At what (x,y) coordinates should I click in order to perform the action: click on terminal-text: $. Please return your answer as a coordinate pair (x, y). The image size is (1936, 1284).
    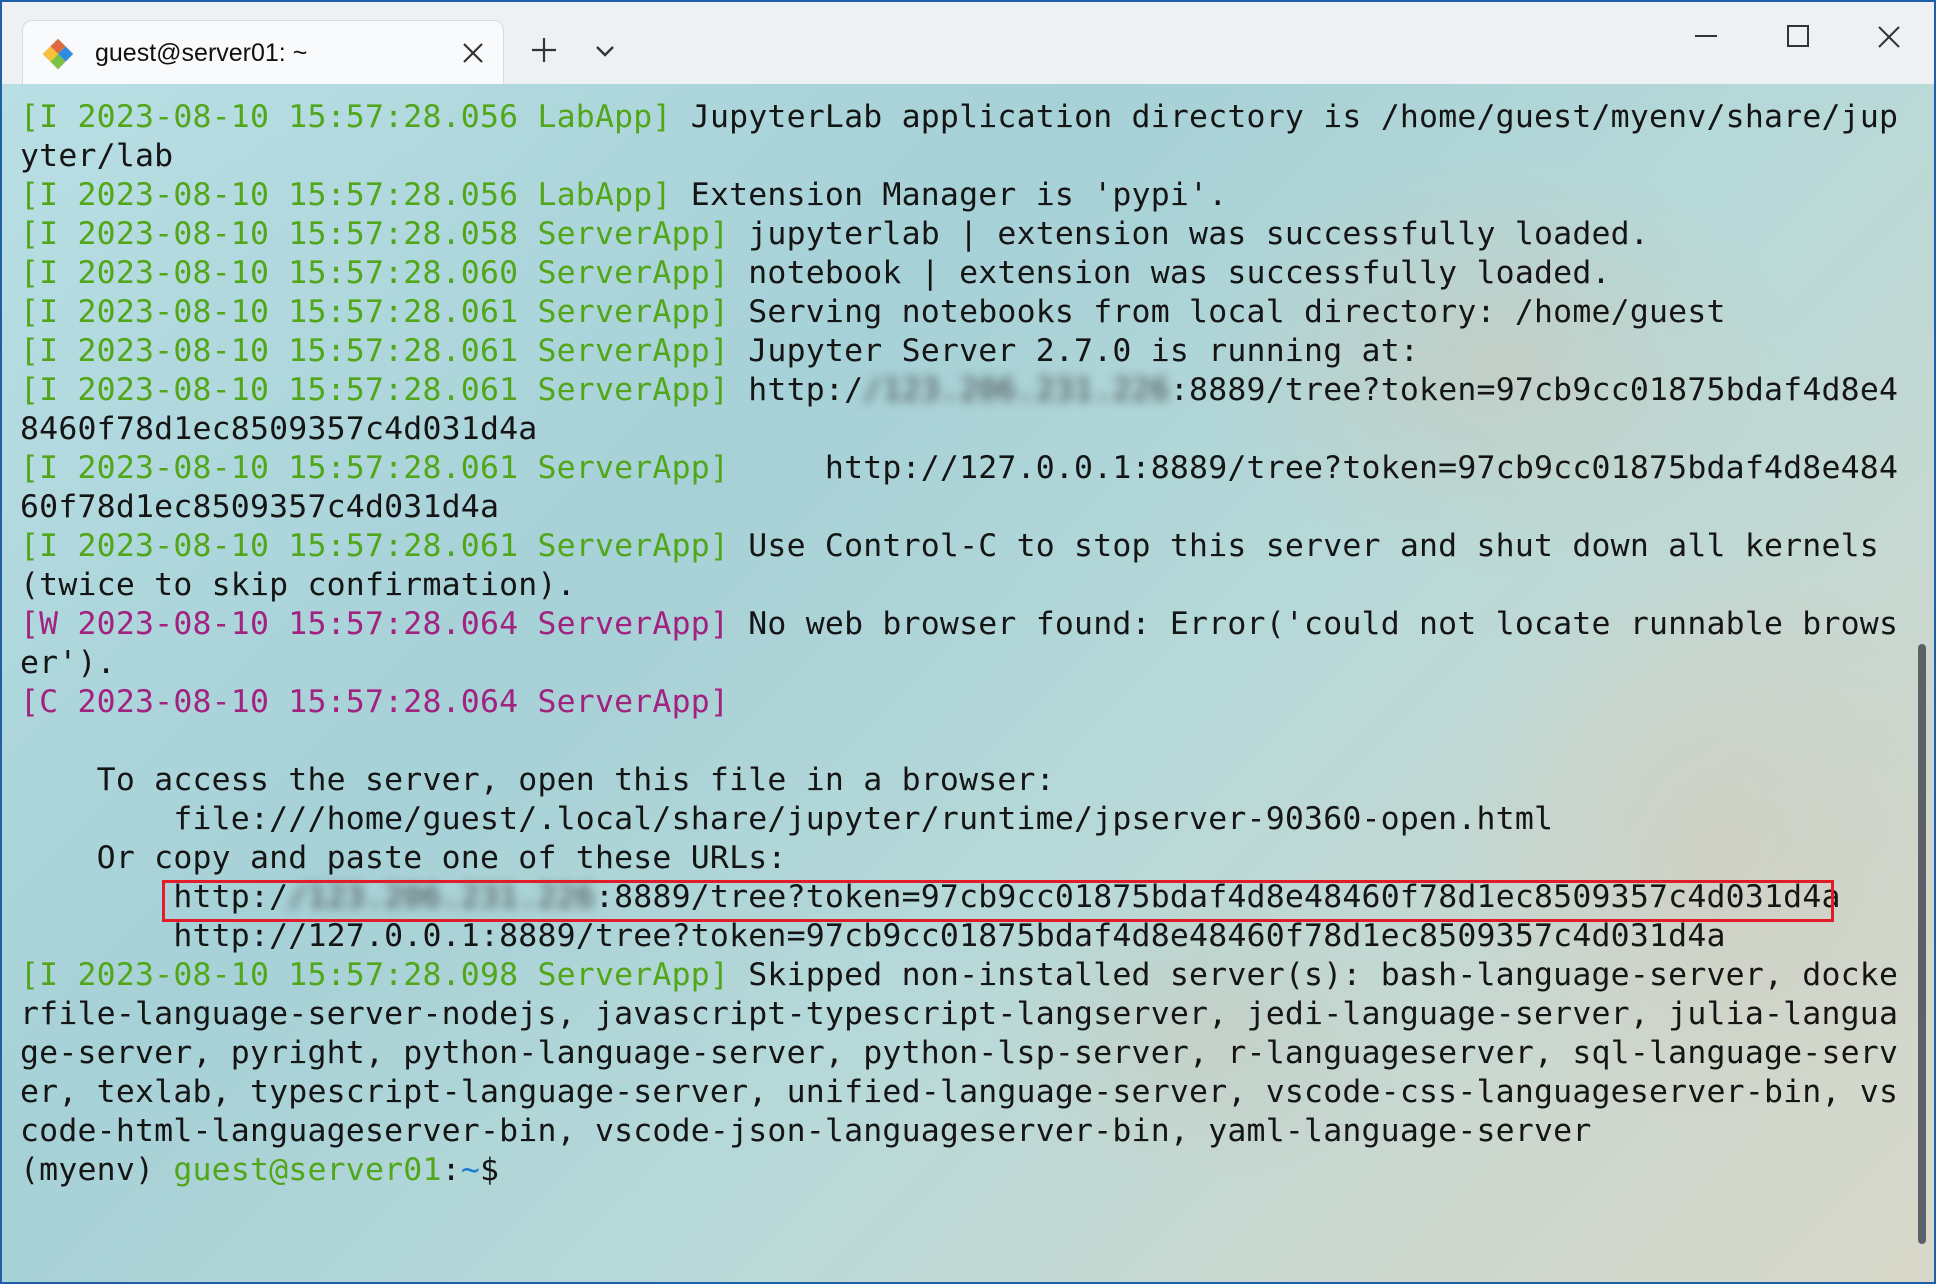
    Looking at the image, I should click on (489, 1170).